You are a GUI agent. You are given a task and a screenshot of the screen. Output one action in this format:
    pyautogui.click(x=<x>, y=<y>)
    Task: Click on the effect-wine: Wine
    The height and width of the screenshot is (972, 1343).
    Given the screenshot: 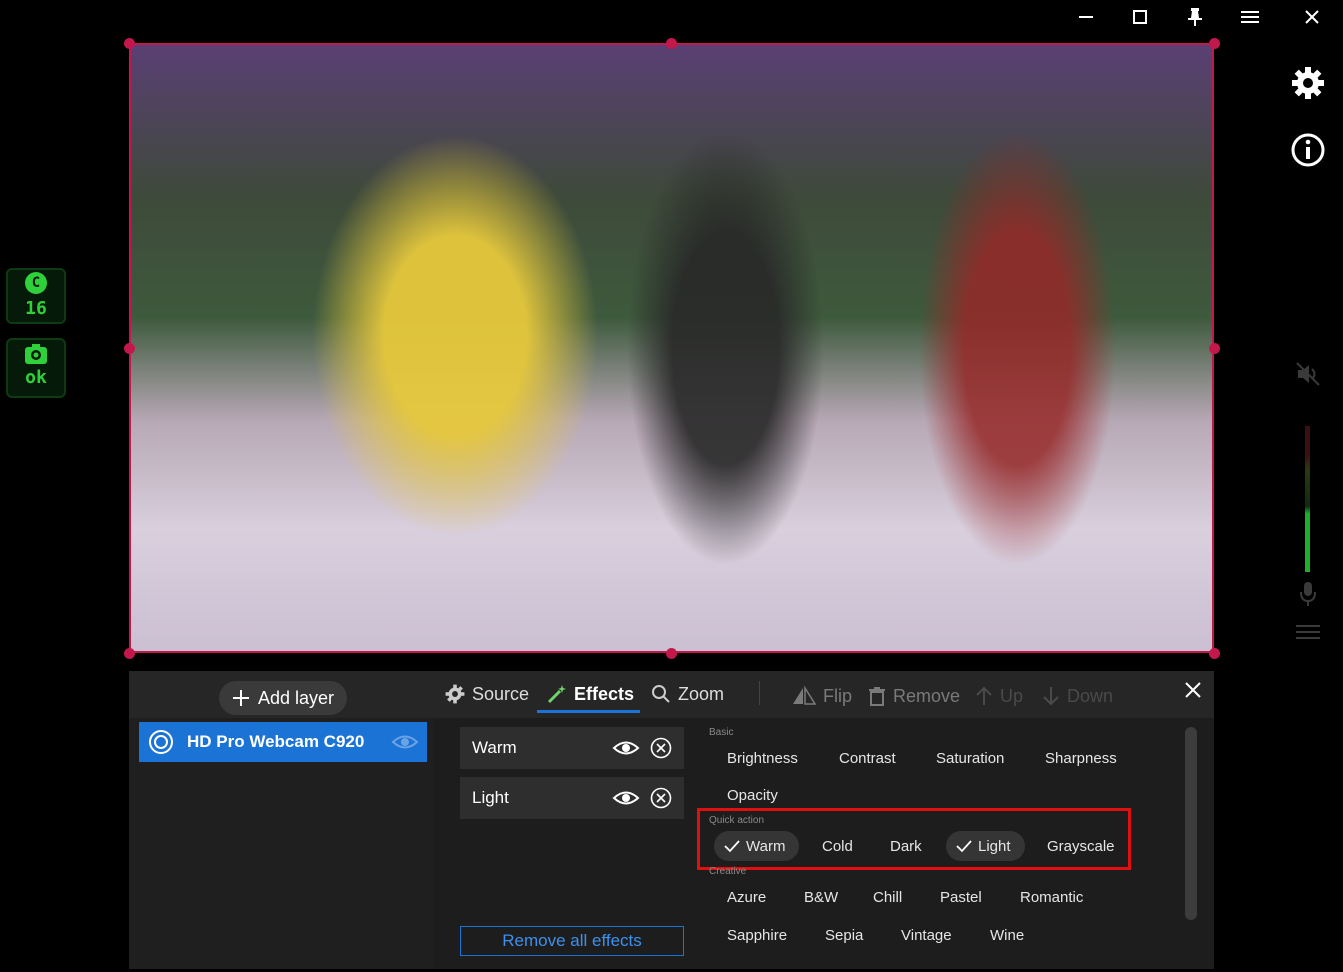 What is the action you would take?
    pyautogui.click(x=1007, y=935)
    